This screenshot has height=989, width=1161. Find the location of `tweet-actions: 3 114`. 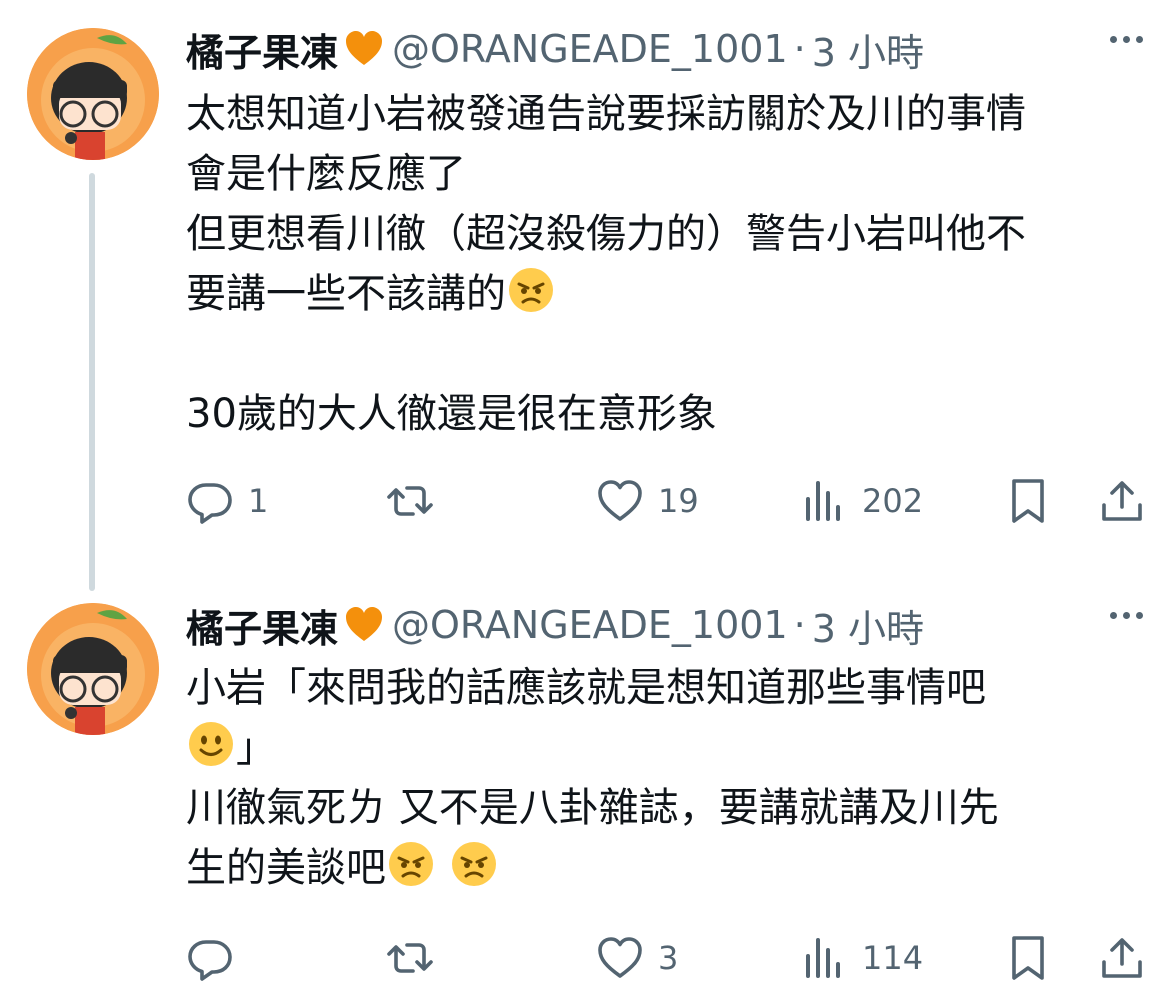

tweet-actions: 3 114 is located at coordinates (666, 958).